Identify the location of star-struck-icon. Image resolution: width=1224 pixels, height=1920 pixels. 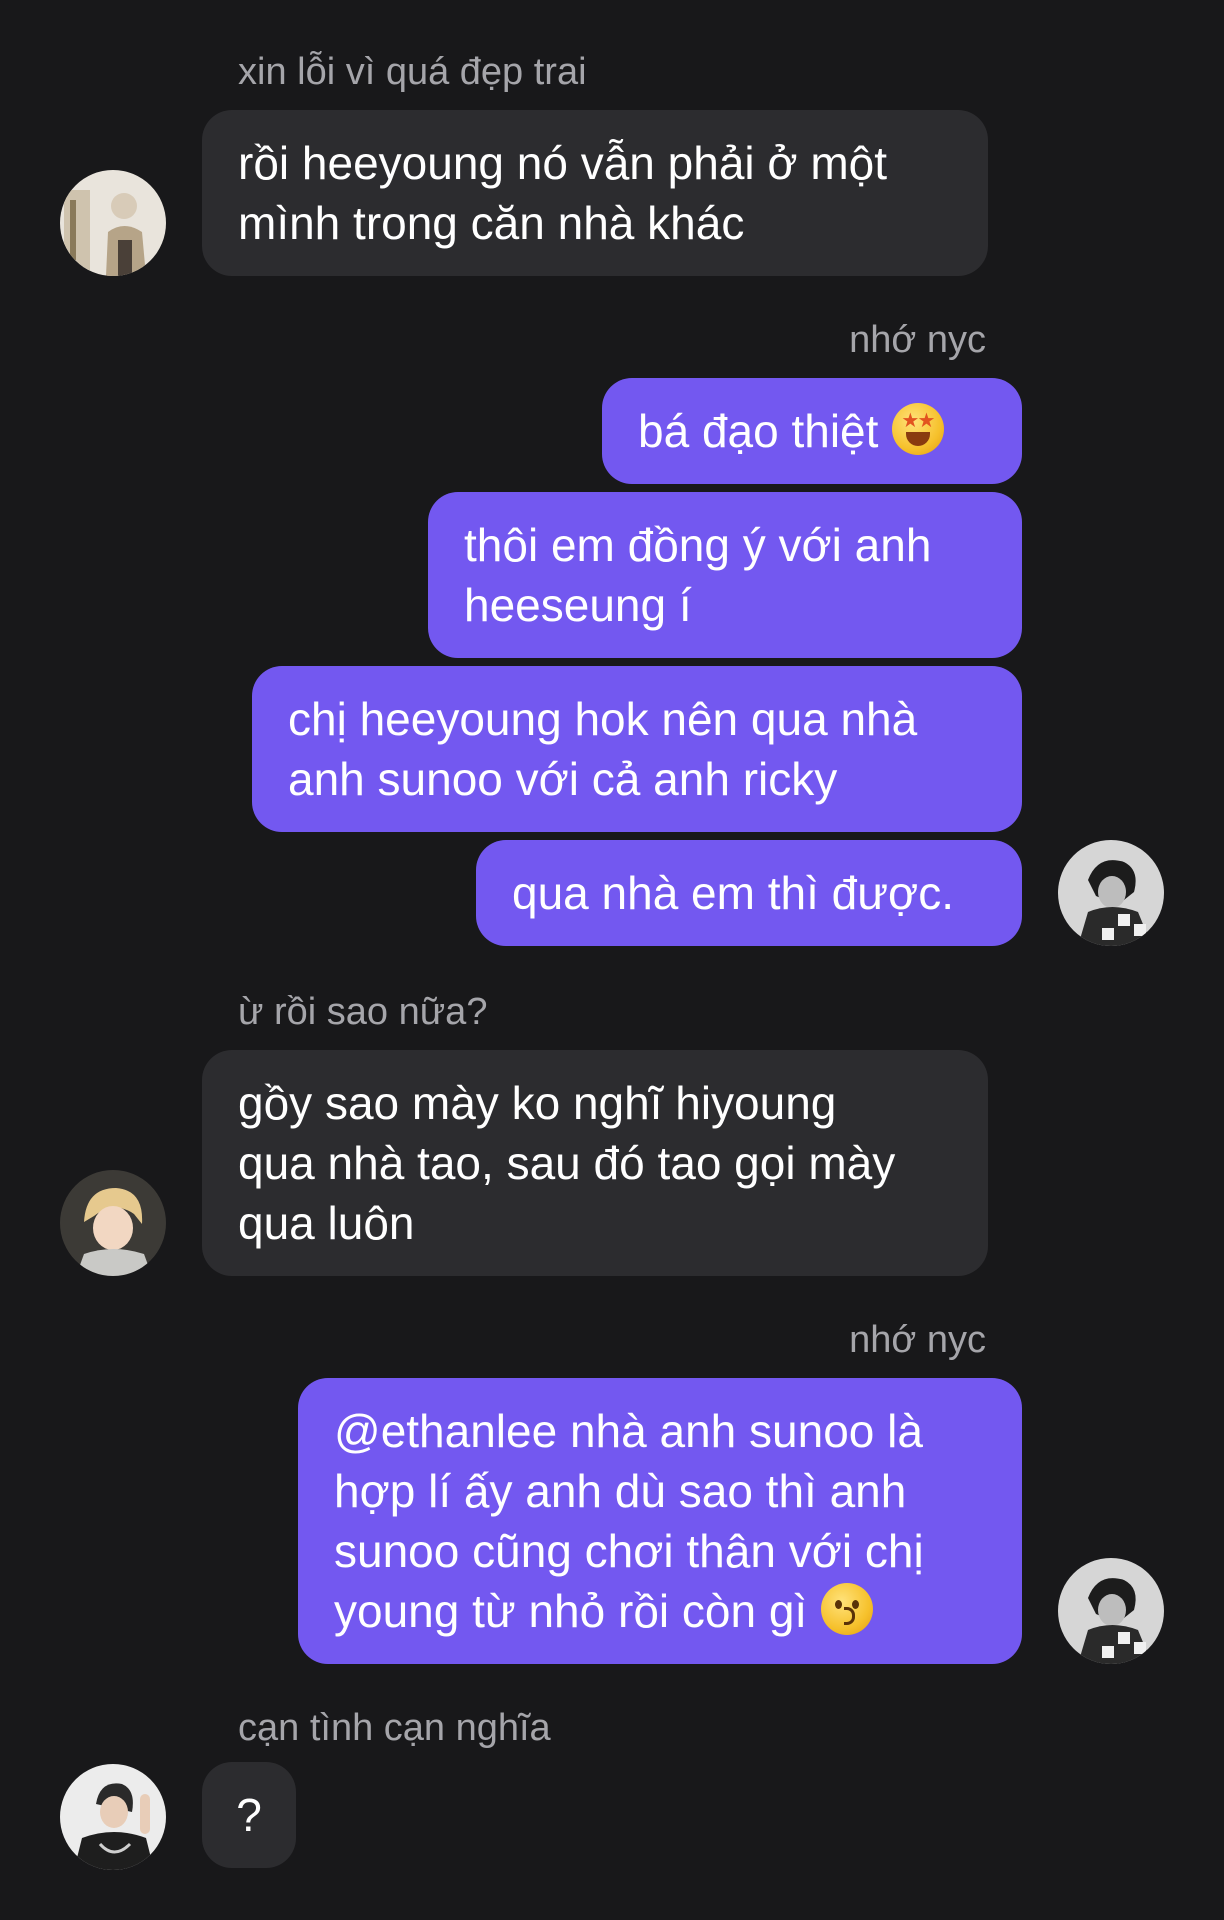
(918, 429).